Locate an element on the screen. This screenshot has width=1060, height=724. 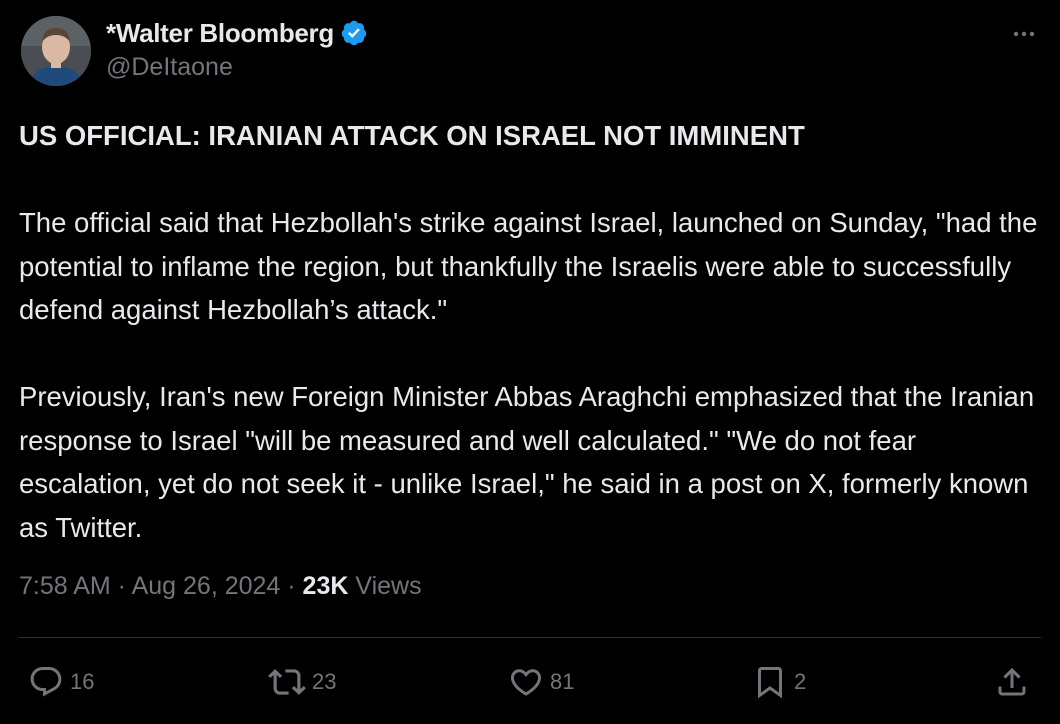
divider is located at coordinates (530, 637).